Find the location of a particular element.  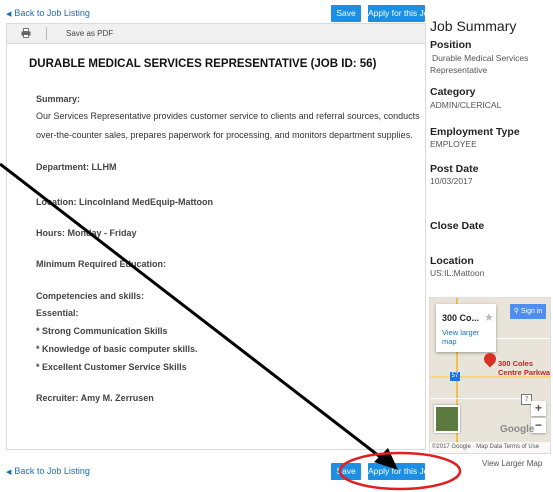

document-toolbar: Save as PDF is located at coordinates (216, 34).